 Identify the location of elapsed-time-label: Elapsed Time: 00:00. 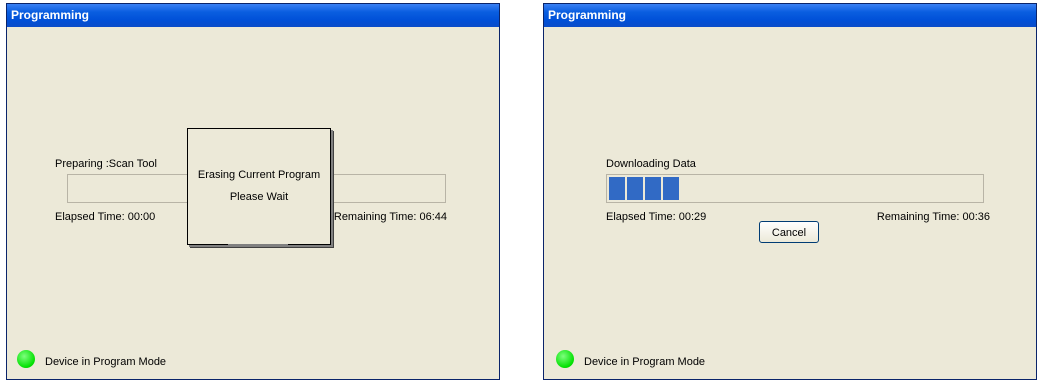
(105, 217).